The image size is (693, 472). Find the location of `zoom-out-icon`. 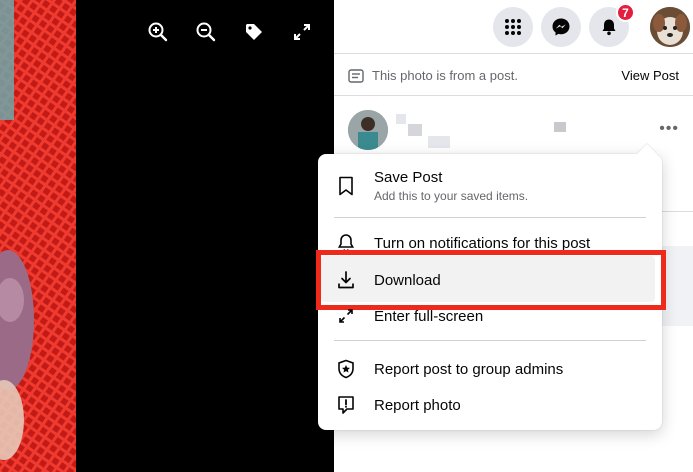

zoom-out-icon is located at coordinates (206, 32).